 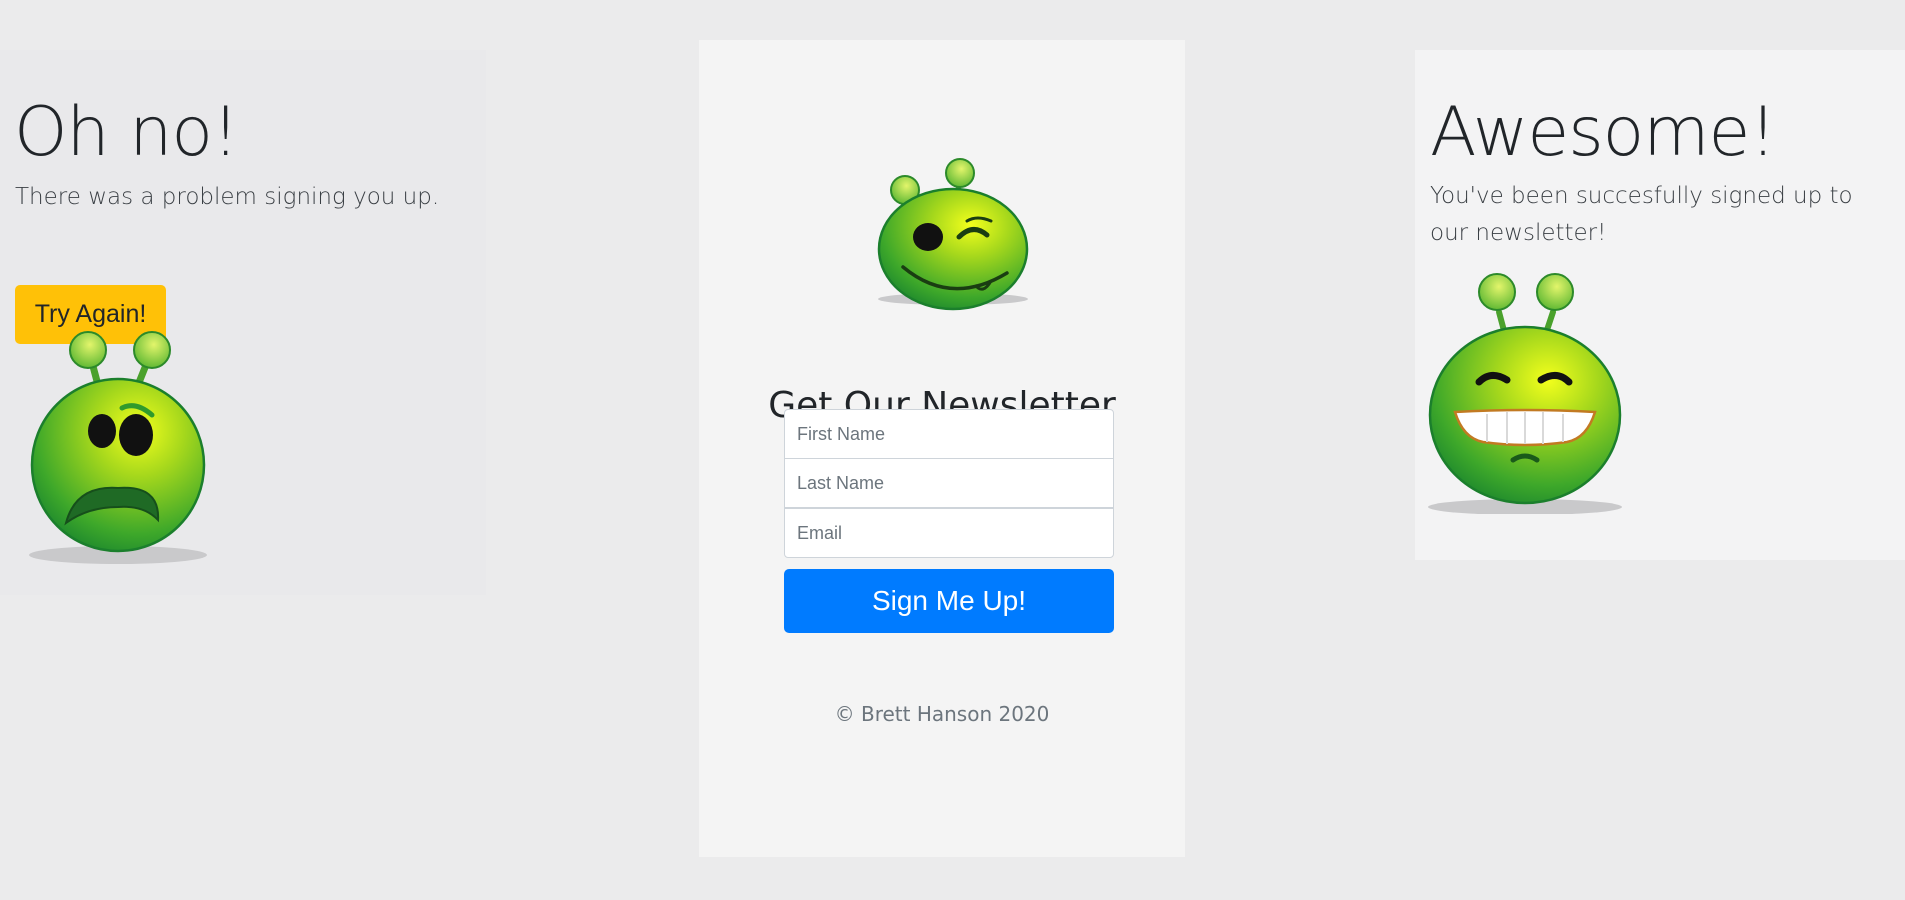 What do you see at coordinates (942, 714) in the screenshot?
I see `copyright-footer: © Brett Hanson 2020` at bounding box center [942, 714].